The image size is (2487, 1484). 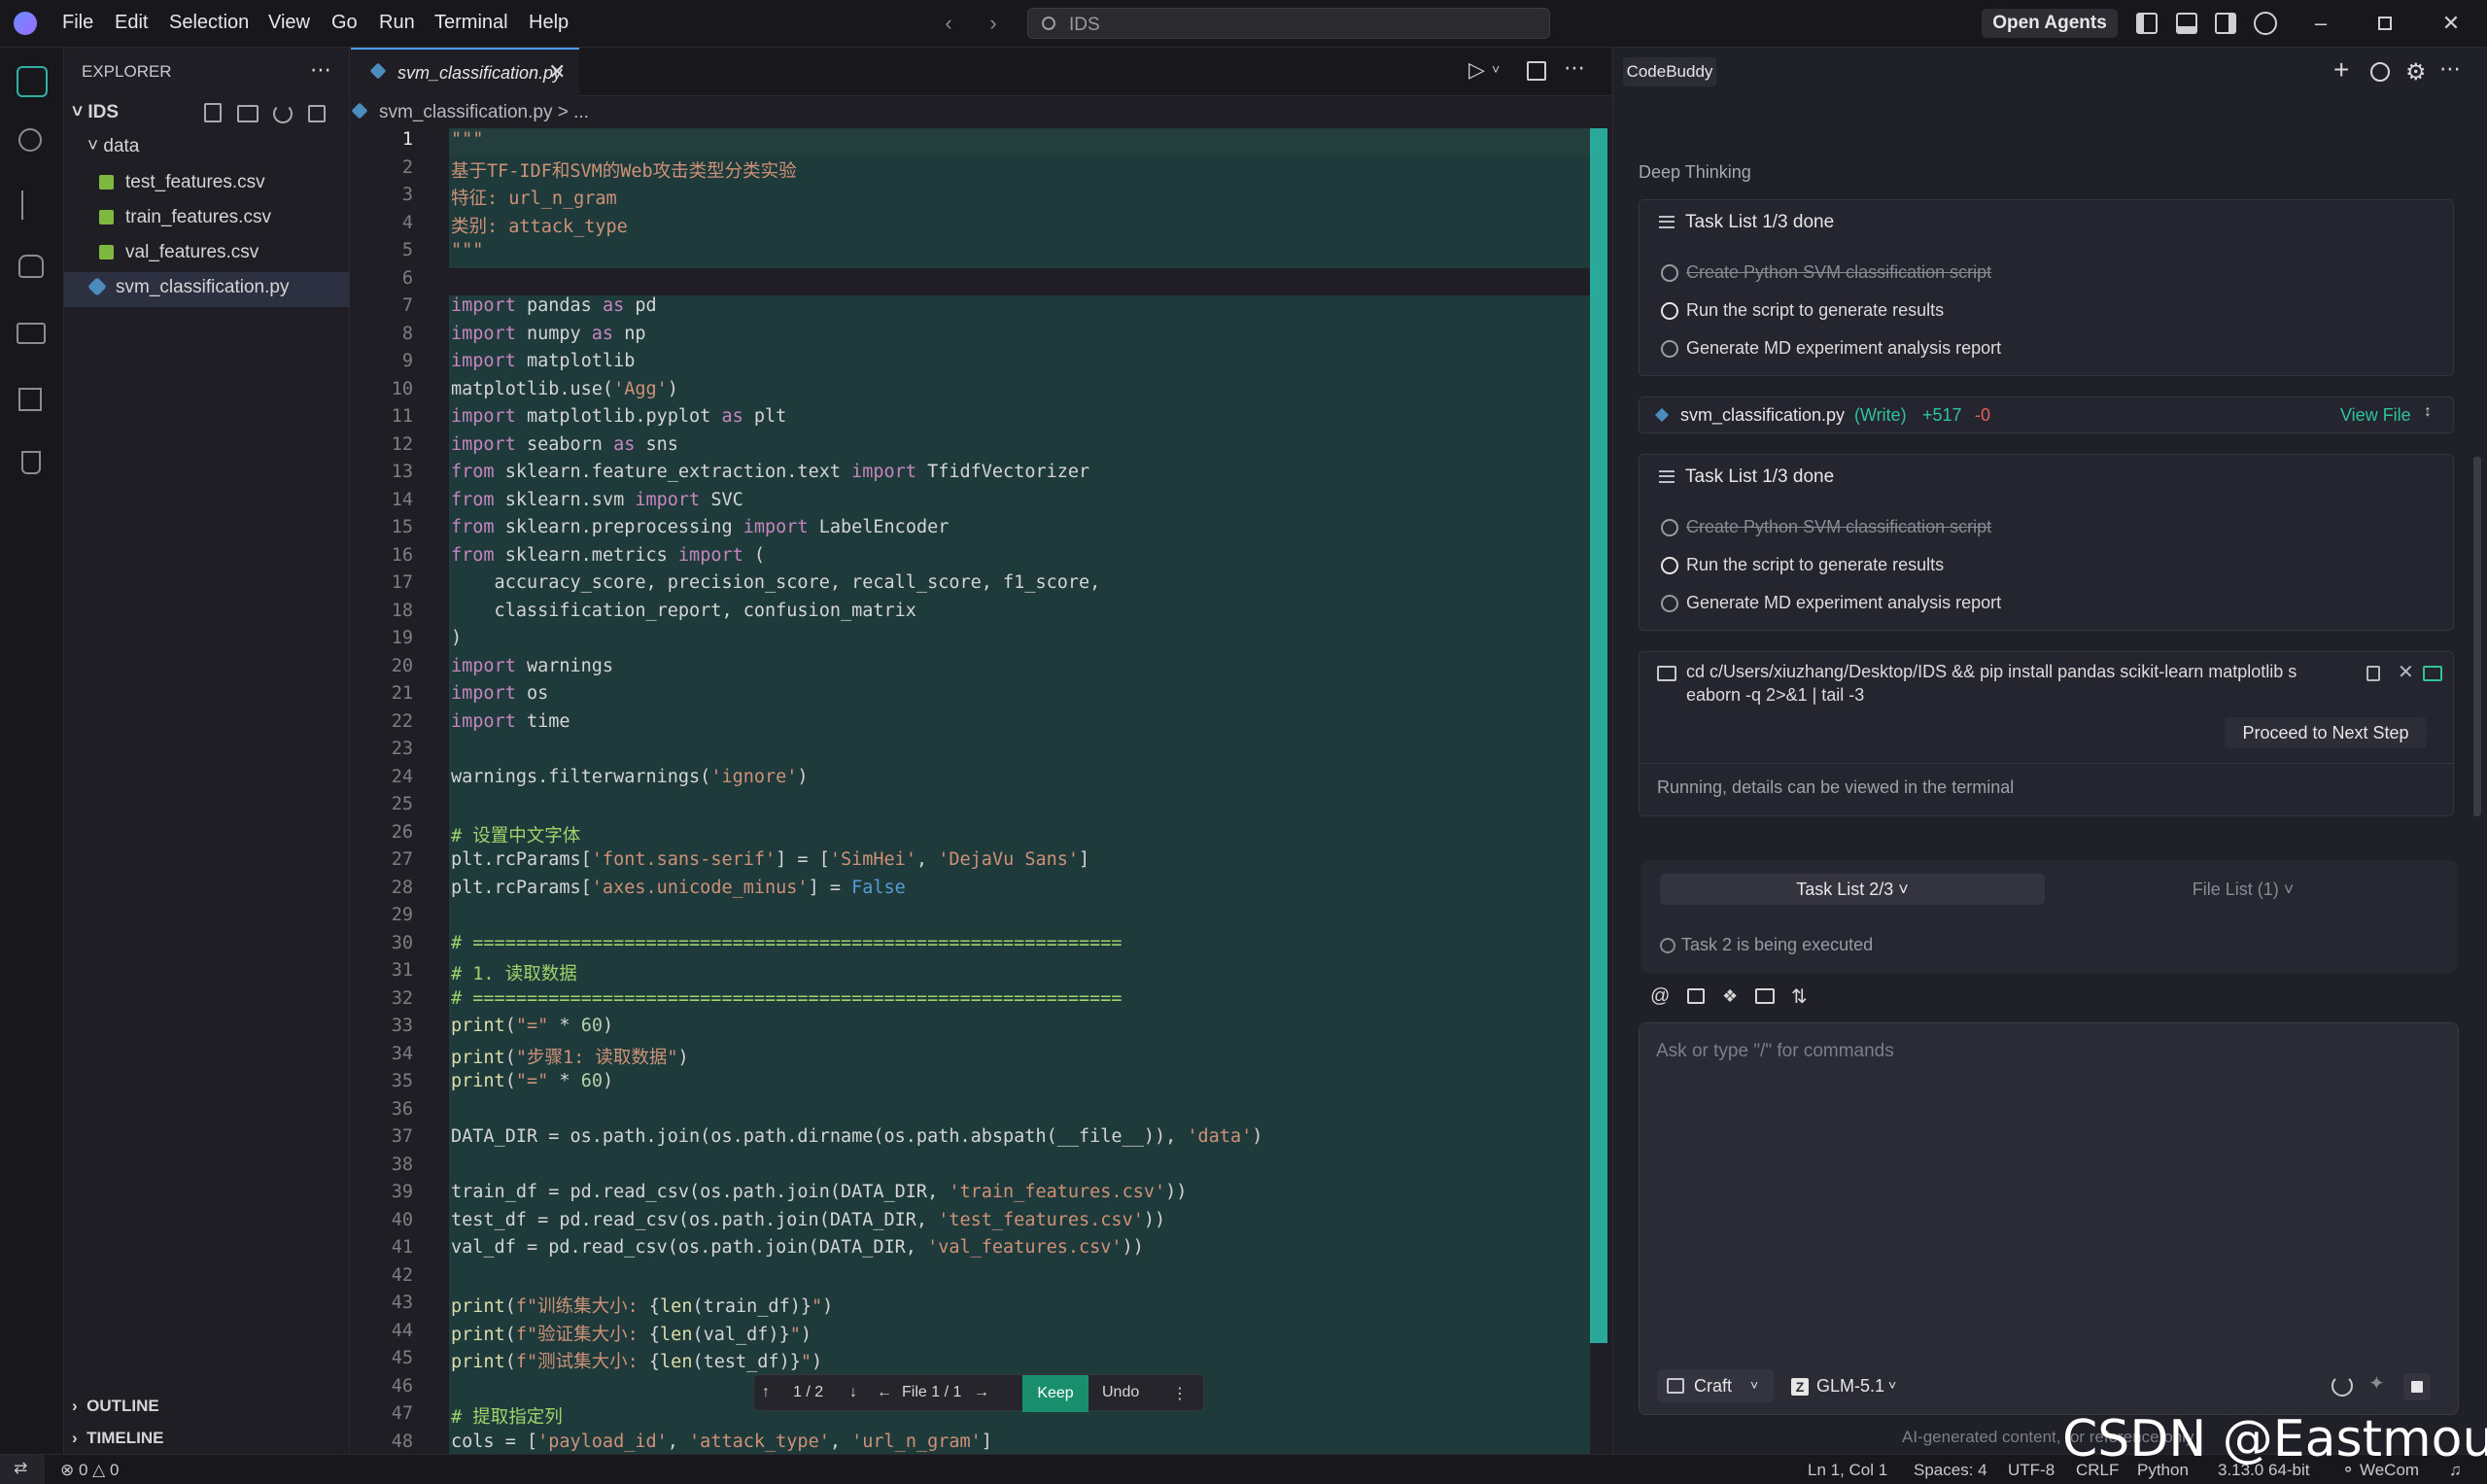 I want to click on outline-section: › OUTLINE, so click(x=116, y=1406).